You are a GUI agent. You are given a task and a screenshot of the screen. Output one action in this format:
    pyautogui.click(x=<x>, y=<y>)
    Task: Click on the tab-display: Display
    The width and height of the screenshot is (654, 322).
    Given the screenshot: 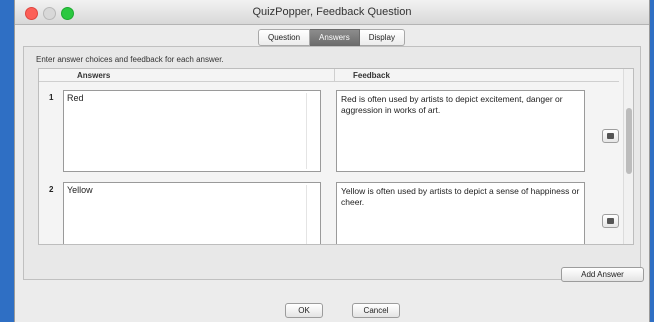 What is the action you would take?
    pyautogui.click(x=382, y=37)
    